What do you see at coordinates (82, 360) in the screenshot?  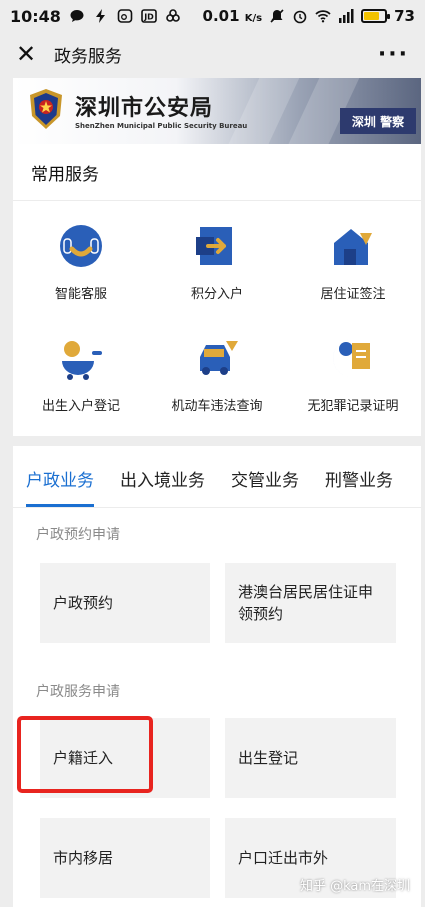 I see `birth-registration-icon` at bounding box center [82, 360].